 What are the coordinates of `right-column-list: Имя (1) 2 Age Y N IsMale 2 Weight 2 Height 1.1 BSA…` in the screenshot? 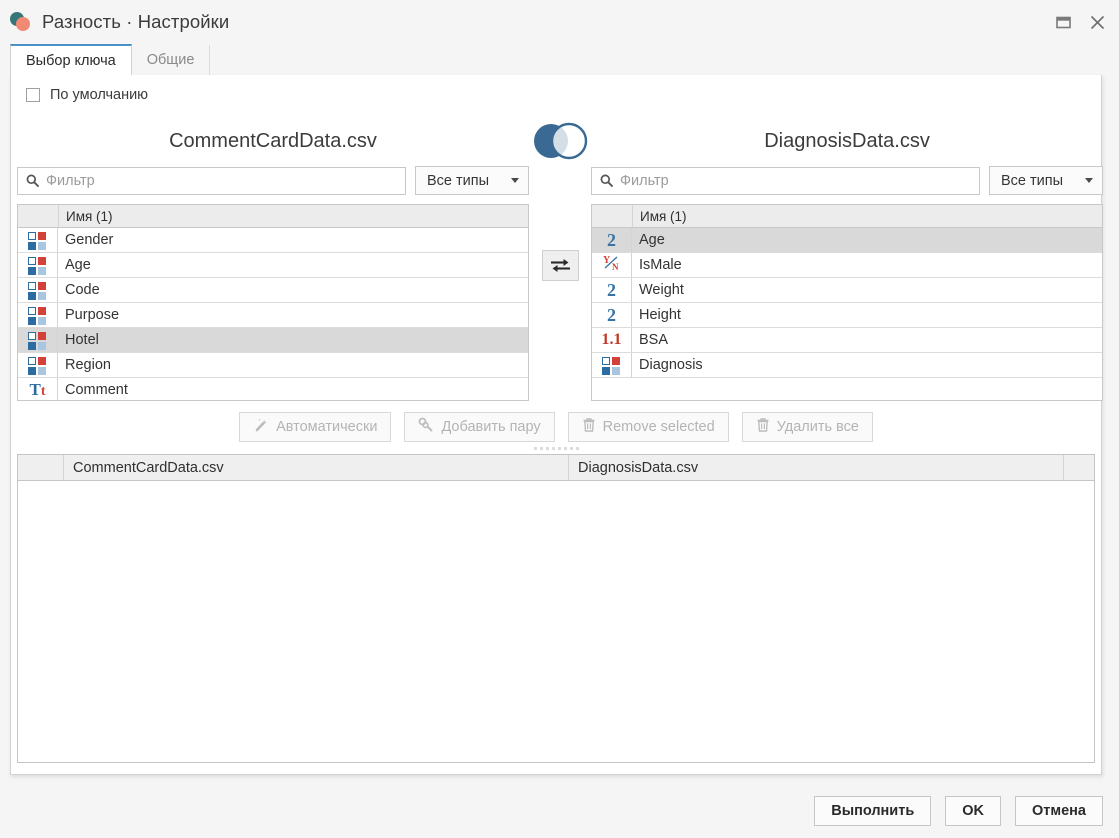 It's located at (847, 302).